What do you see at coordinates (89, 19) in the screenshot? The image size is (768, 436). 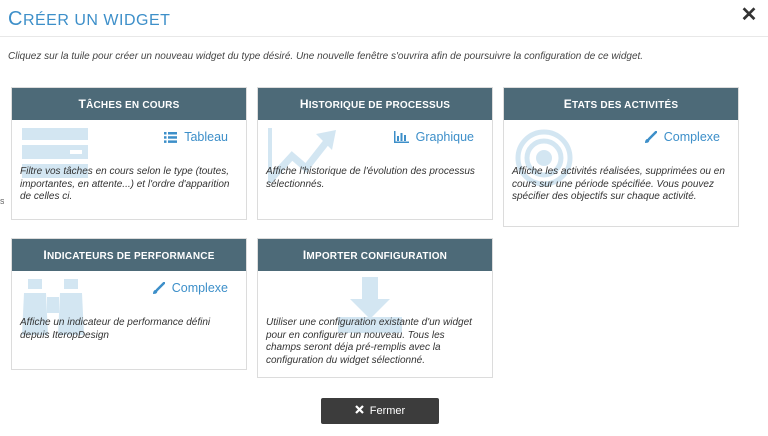 I see `dialog-title: Créer un widget` at bounding box center [89, 19].